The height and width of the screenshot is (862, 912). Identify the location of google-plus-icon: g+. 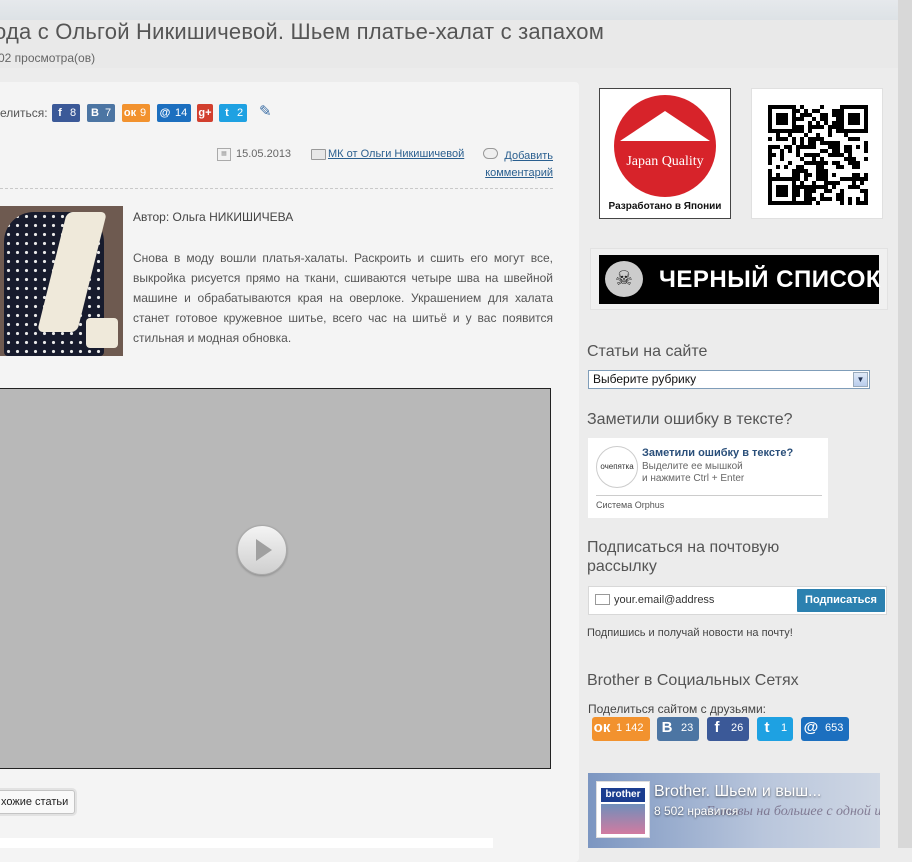
(205, 113).